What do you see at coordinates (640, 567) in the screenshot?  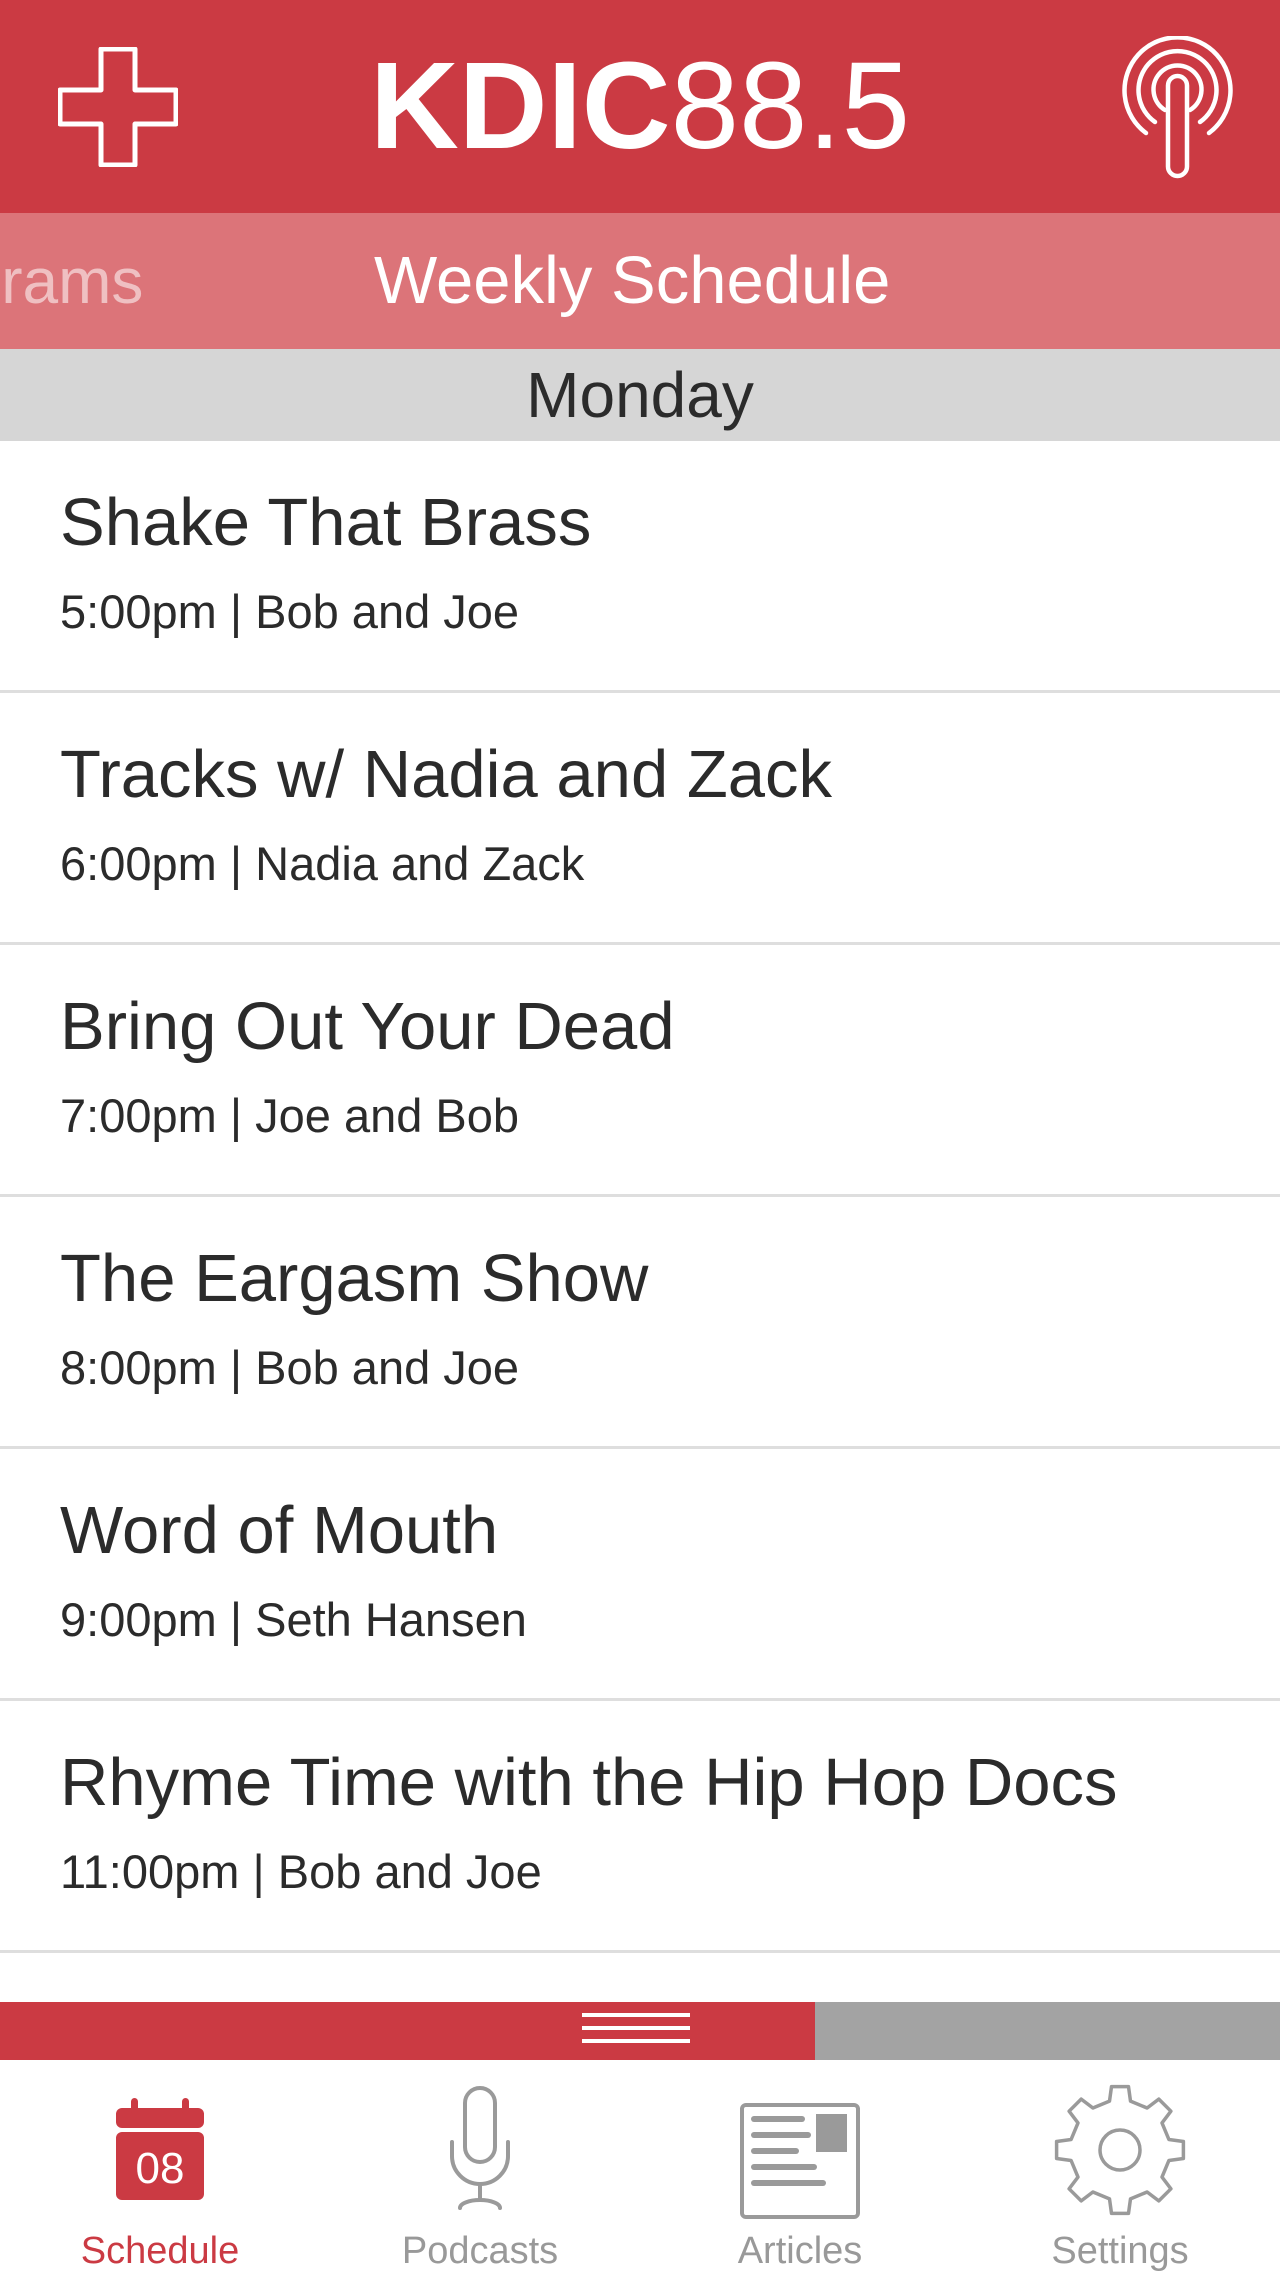 I see `show-row: Shake That Brass 5:00pm | Bob and Joe` at bounding box center [640, 567].